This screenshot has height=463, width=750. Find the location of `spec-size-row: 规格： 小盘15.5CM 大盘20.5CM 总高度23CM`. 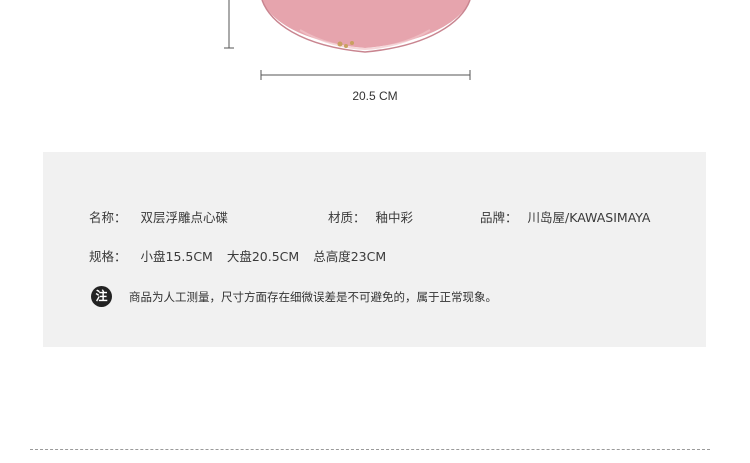

spec-size-row: 规格： 小盘15.5CM 大盘20.5CM 总高度23CM is located at coordinates (237, 255).